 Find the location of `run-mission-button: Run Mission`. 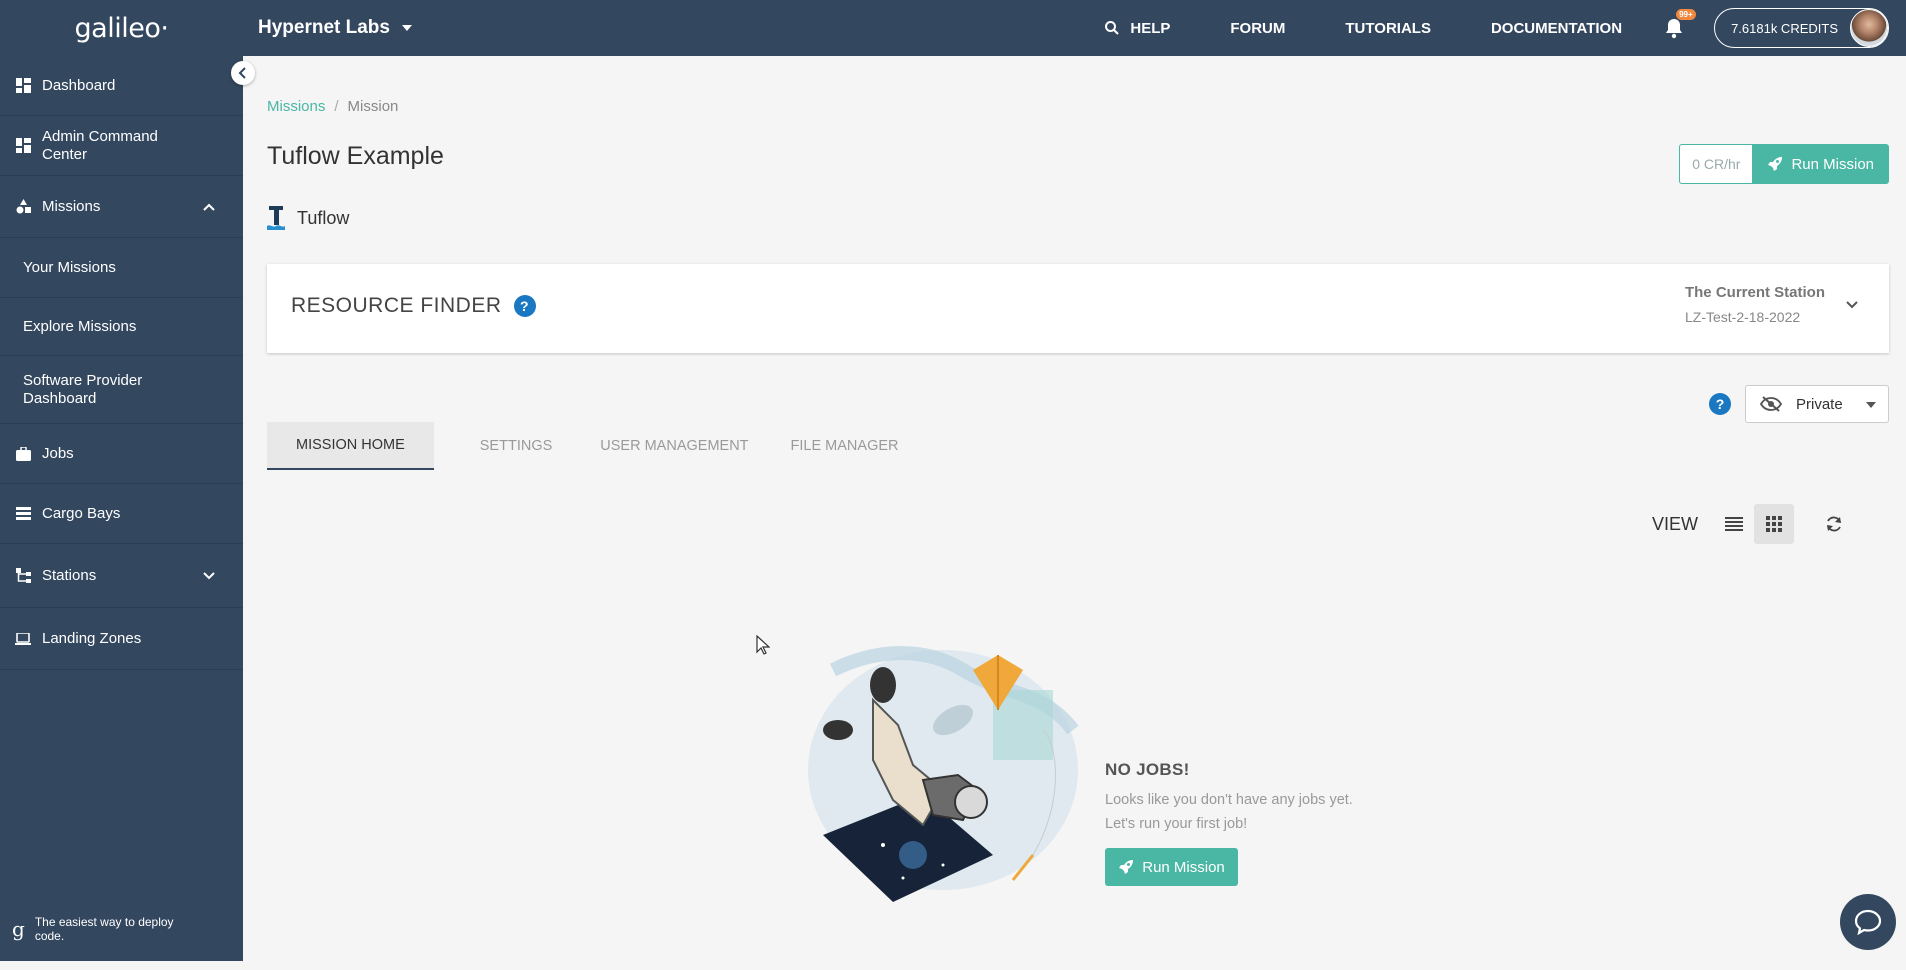

run-mission-button: Run Mission is located at coordinates (1820, 164).